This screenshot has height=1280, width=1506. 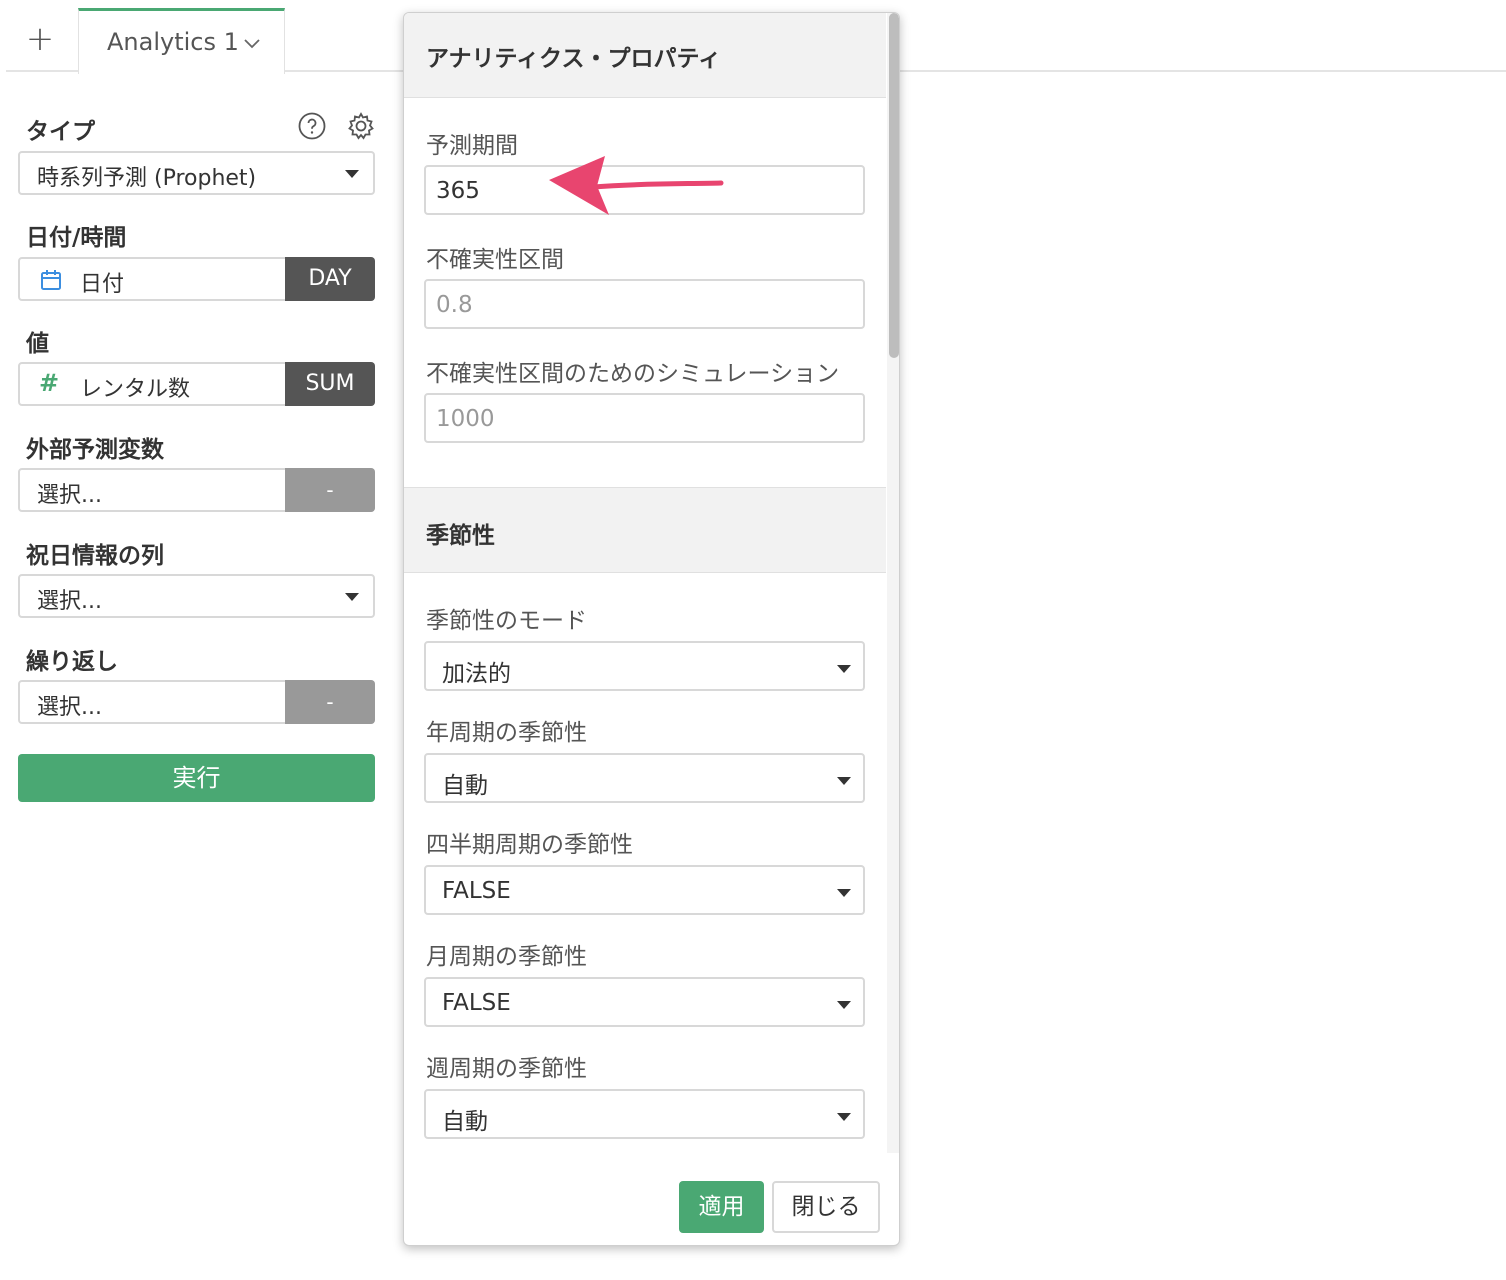 I want to click on quarterly-seasonality-select: FALSE, so click(x=644, y=890).